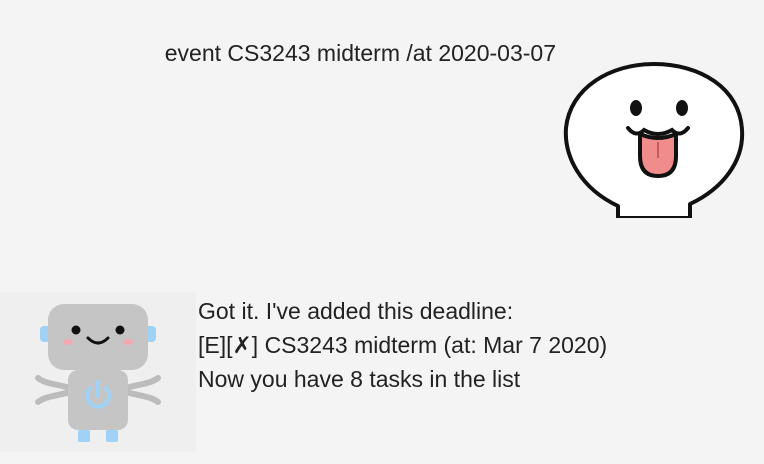  I want to click on bot-message-line: Got it. I've added this deadline:, so click(356, 311).